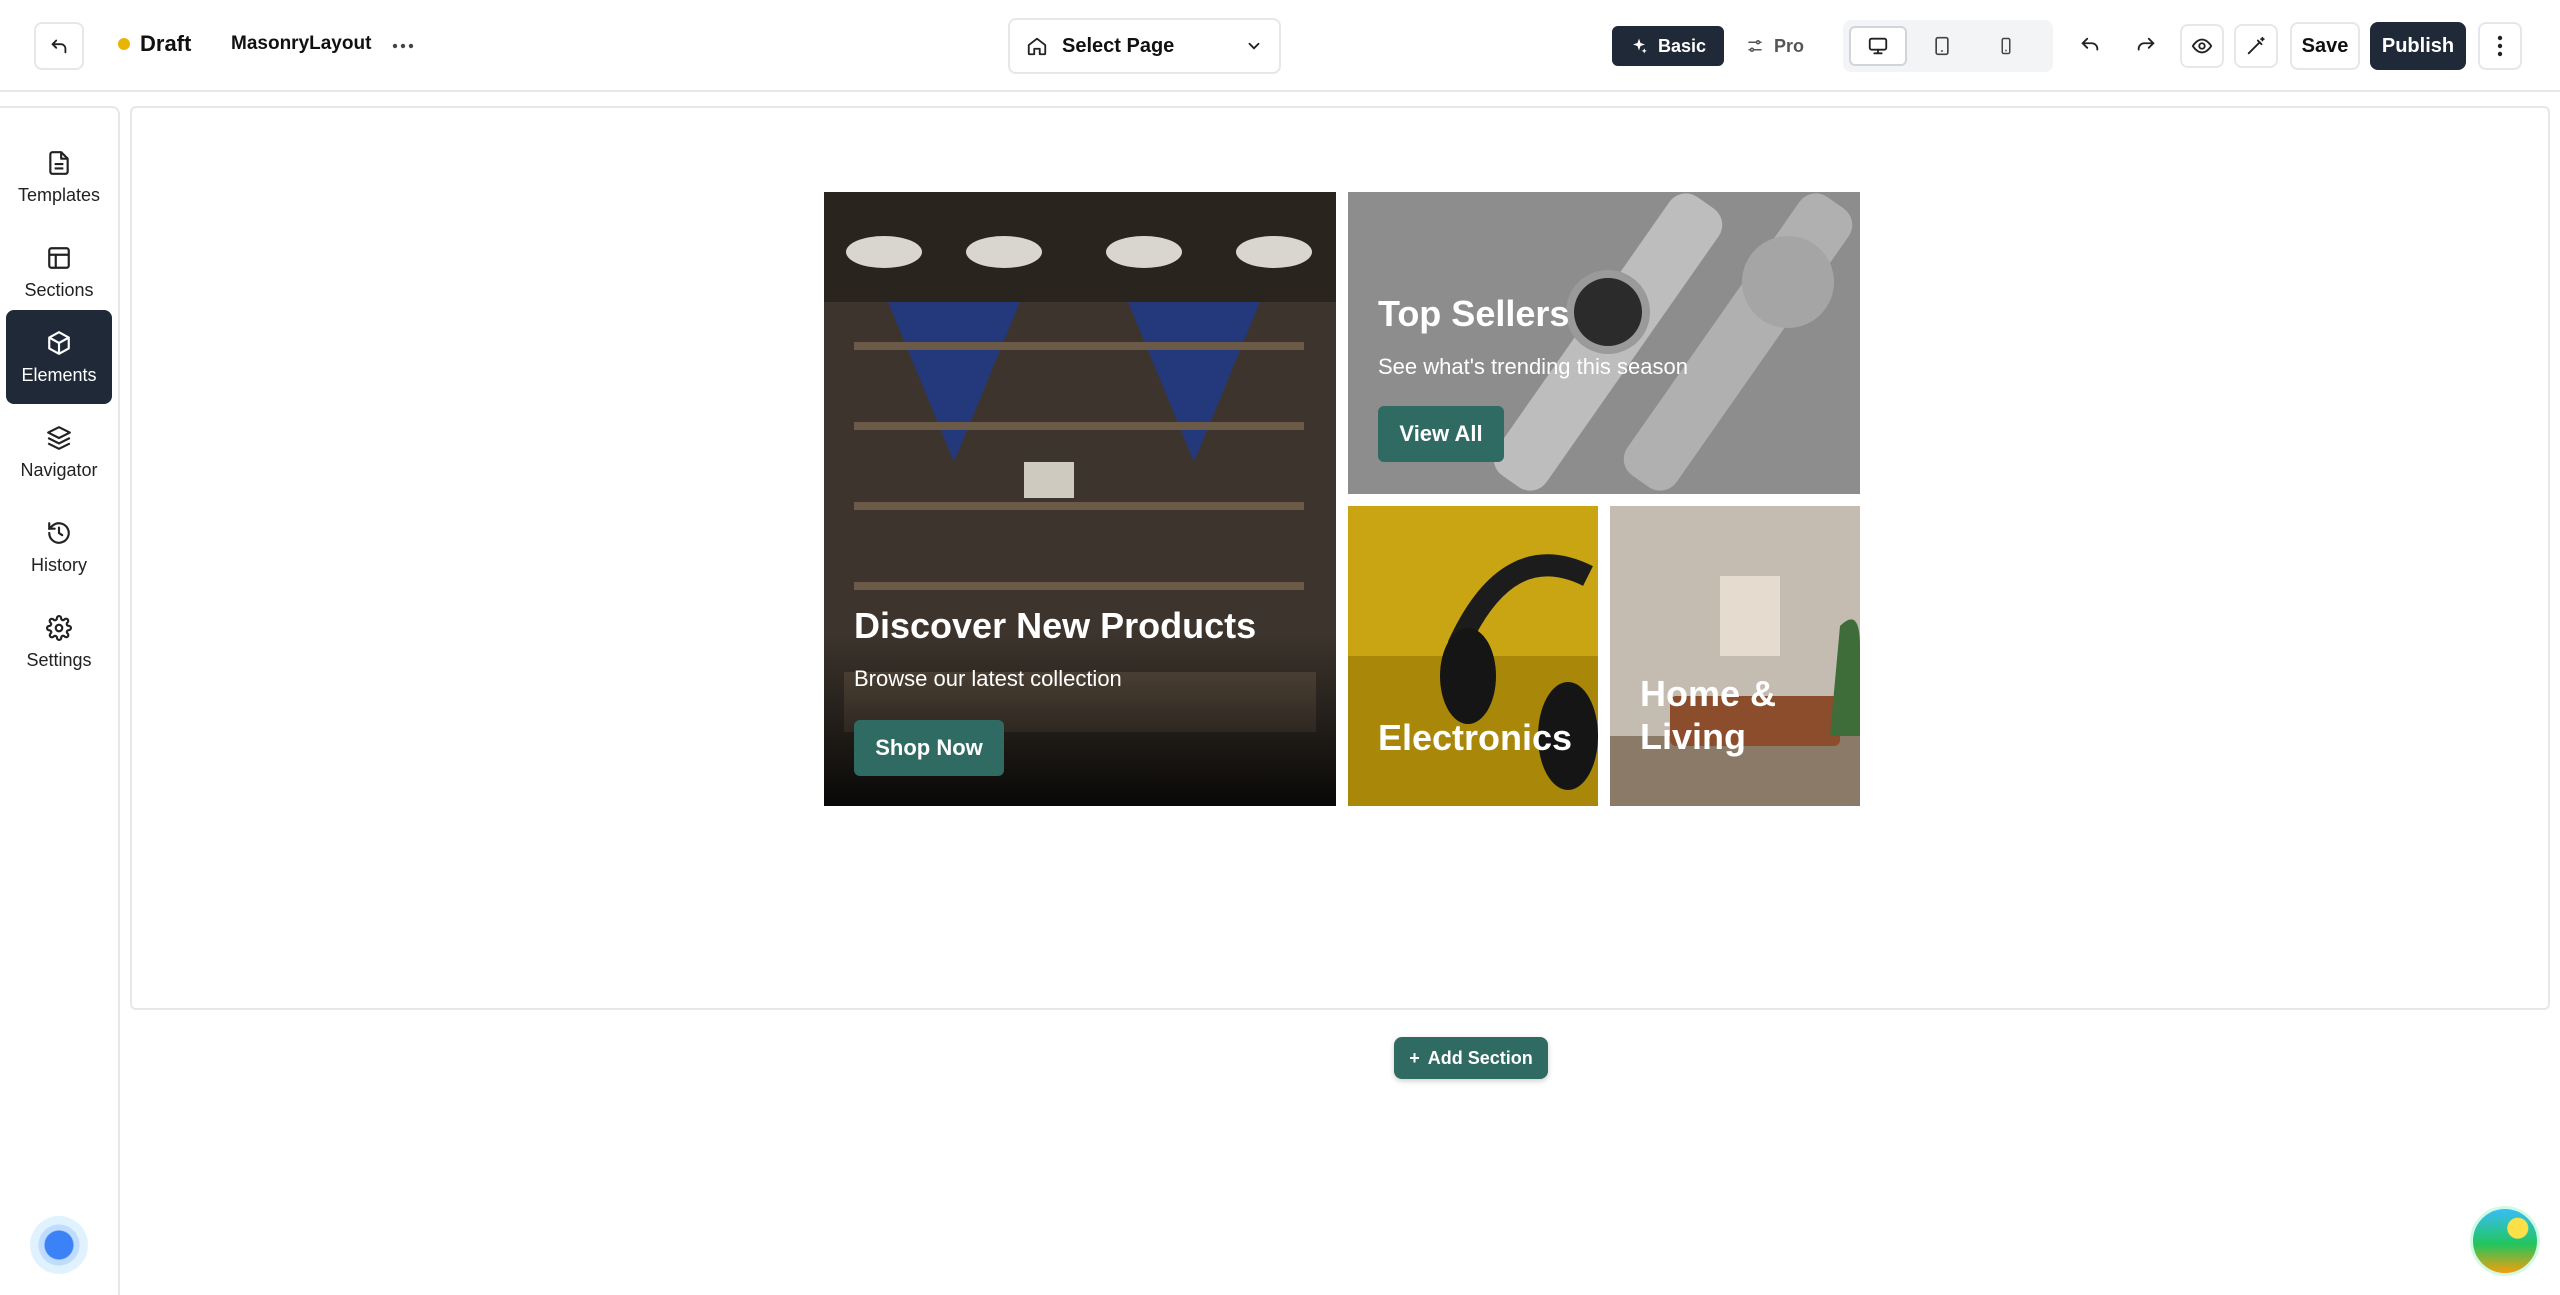 The width and height of the screenshot is (2560, 1295). Describe the element at coordinates (59, 452) in the screenshot. I see `sidebar-item-navigator: Navigator` at that location.